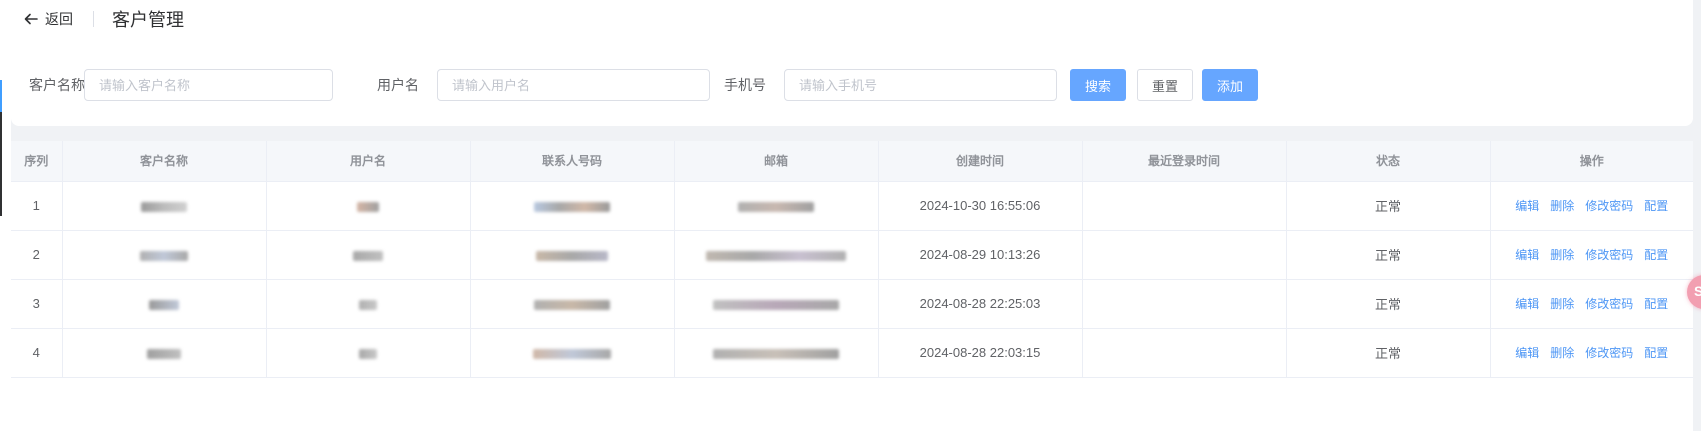  Describe the element at coordinates (398, 85) in the screenshot. I see `username-label: 用户名` at that location.